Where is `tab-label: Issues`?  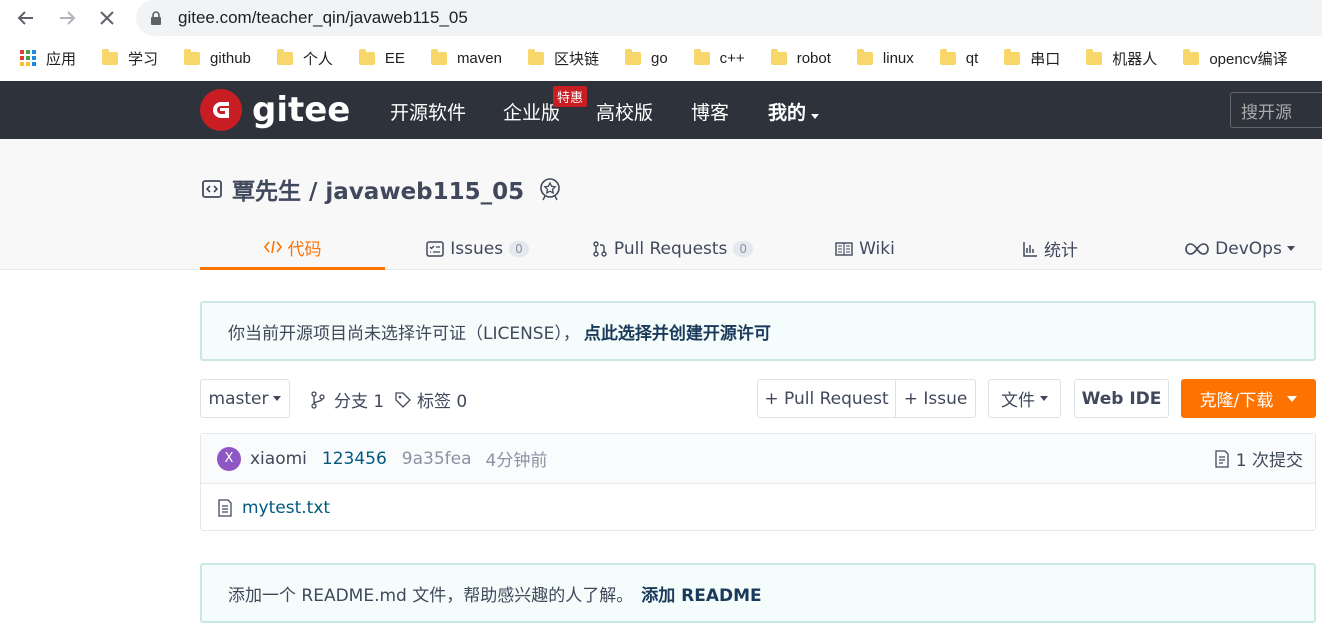 tab-label: Issues is located at coordinates (477, 248).